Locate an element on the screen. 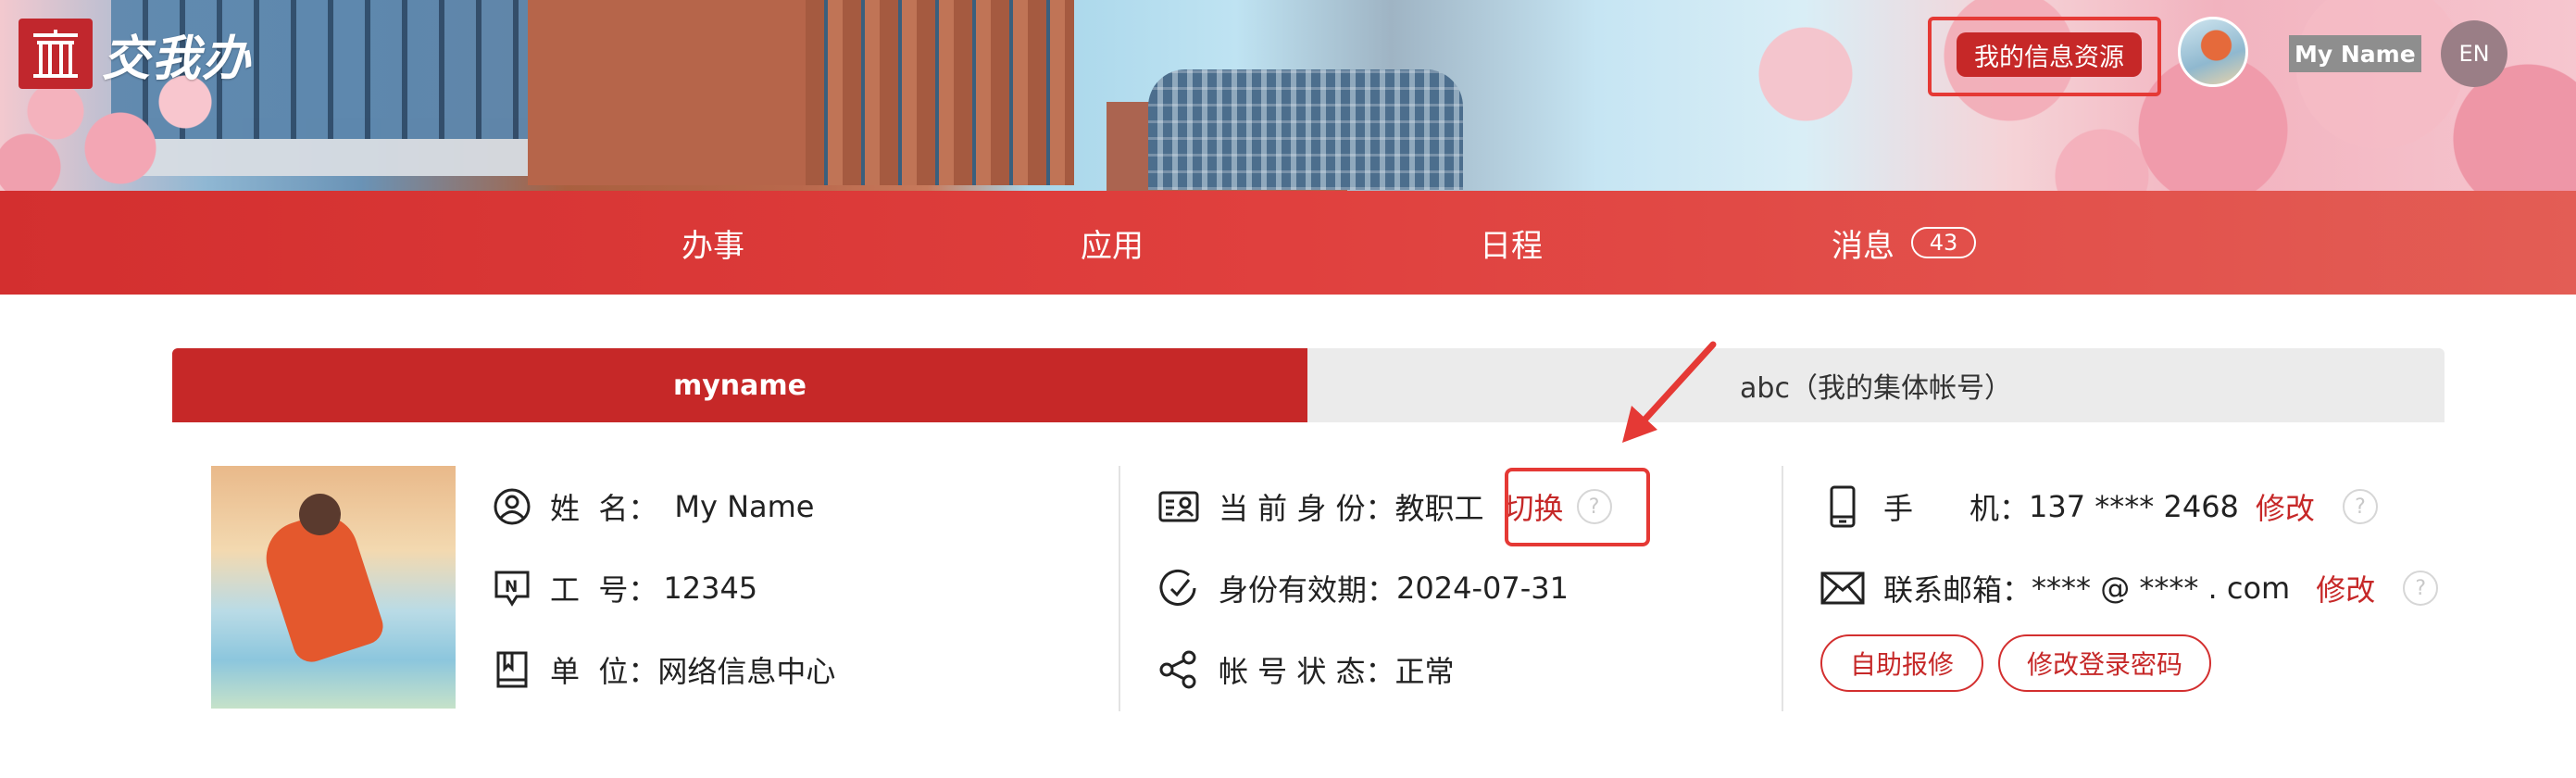 This screenshot has width=2576, height=778. nav-item-messages: 消息 43 is located at coordinates (1904, 243).